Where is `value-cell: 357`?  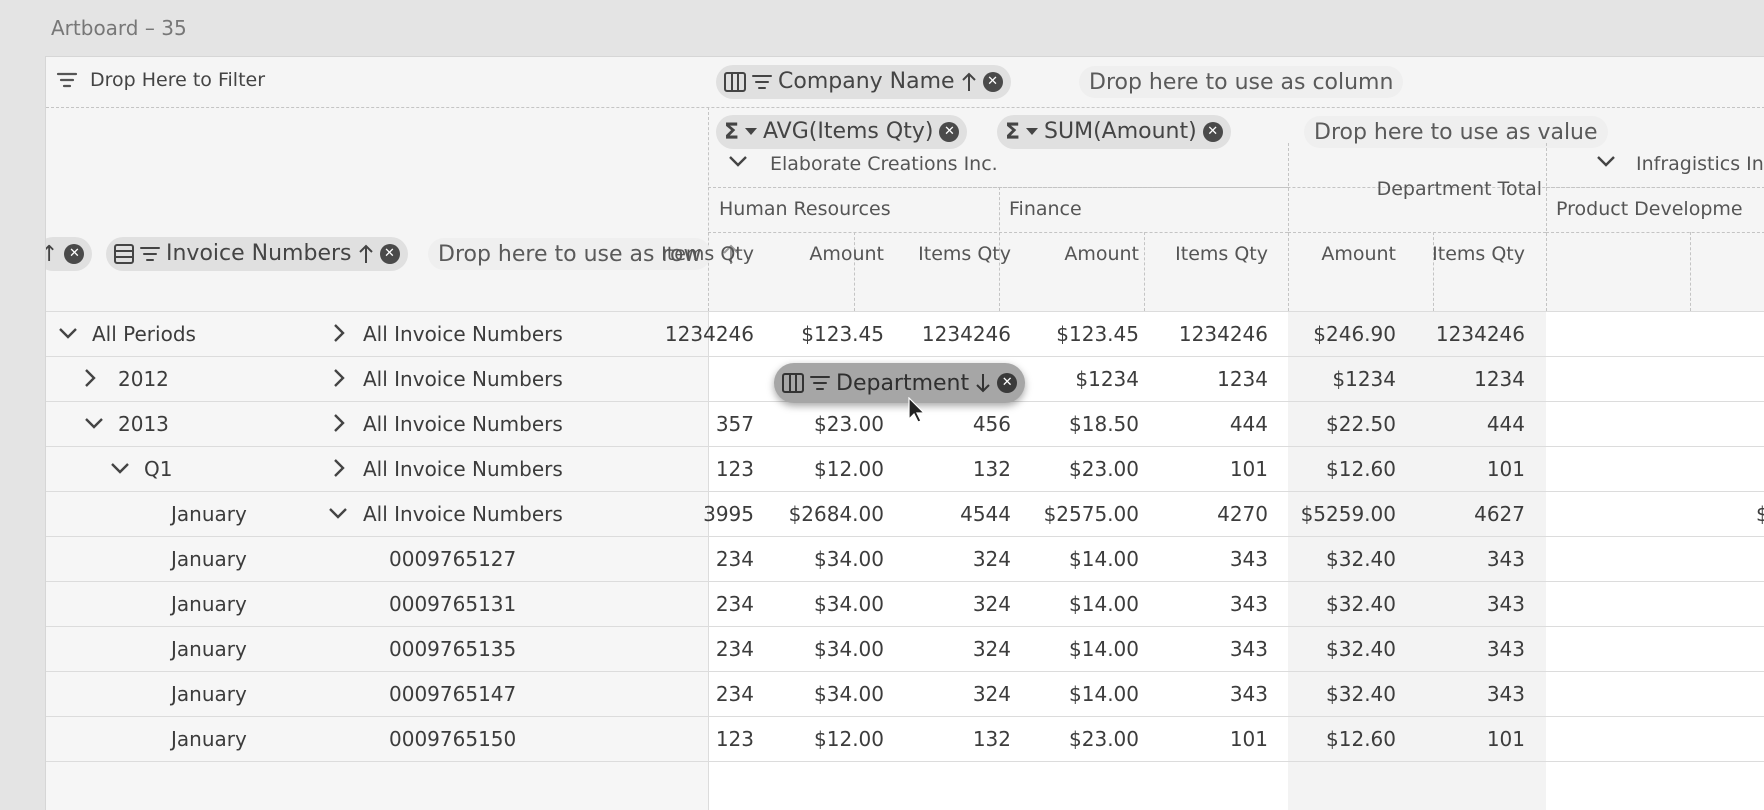 value-cell: 357 is located at coordinates (734, 424).